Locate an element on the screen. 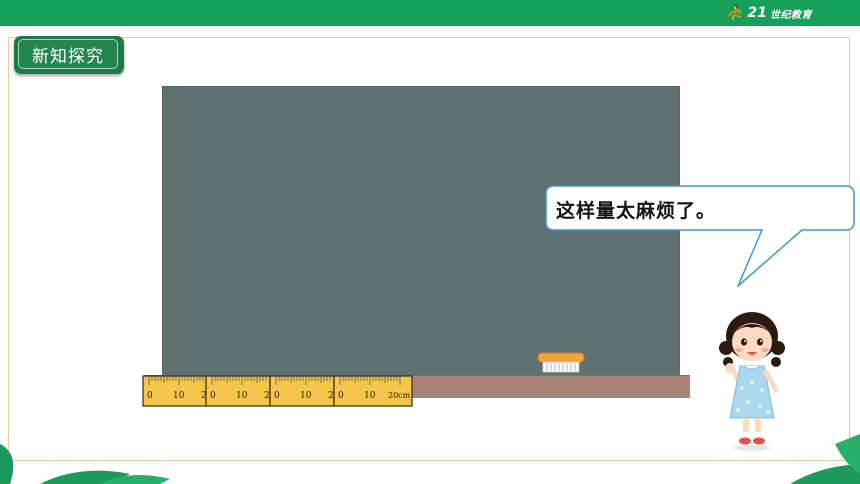 This screenshot has width=860, height=484. section-title: 新知探究 is located at coordinates (68, 56).